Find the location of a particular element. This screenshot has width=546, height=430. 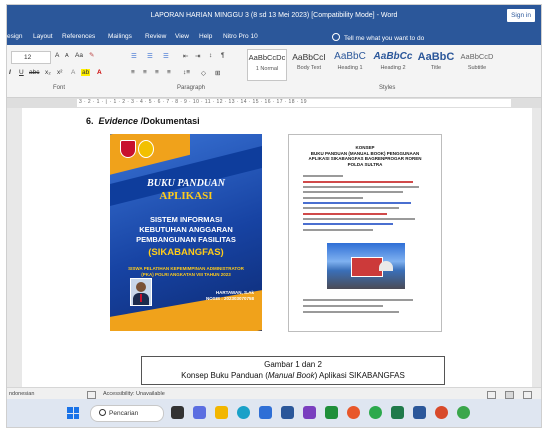

language-status: ndonesian is located at coordinates (21, 394).